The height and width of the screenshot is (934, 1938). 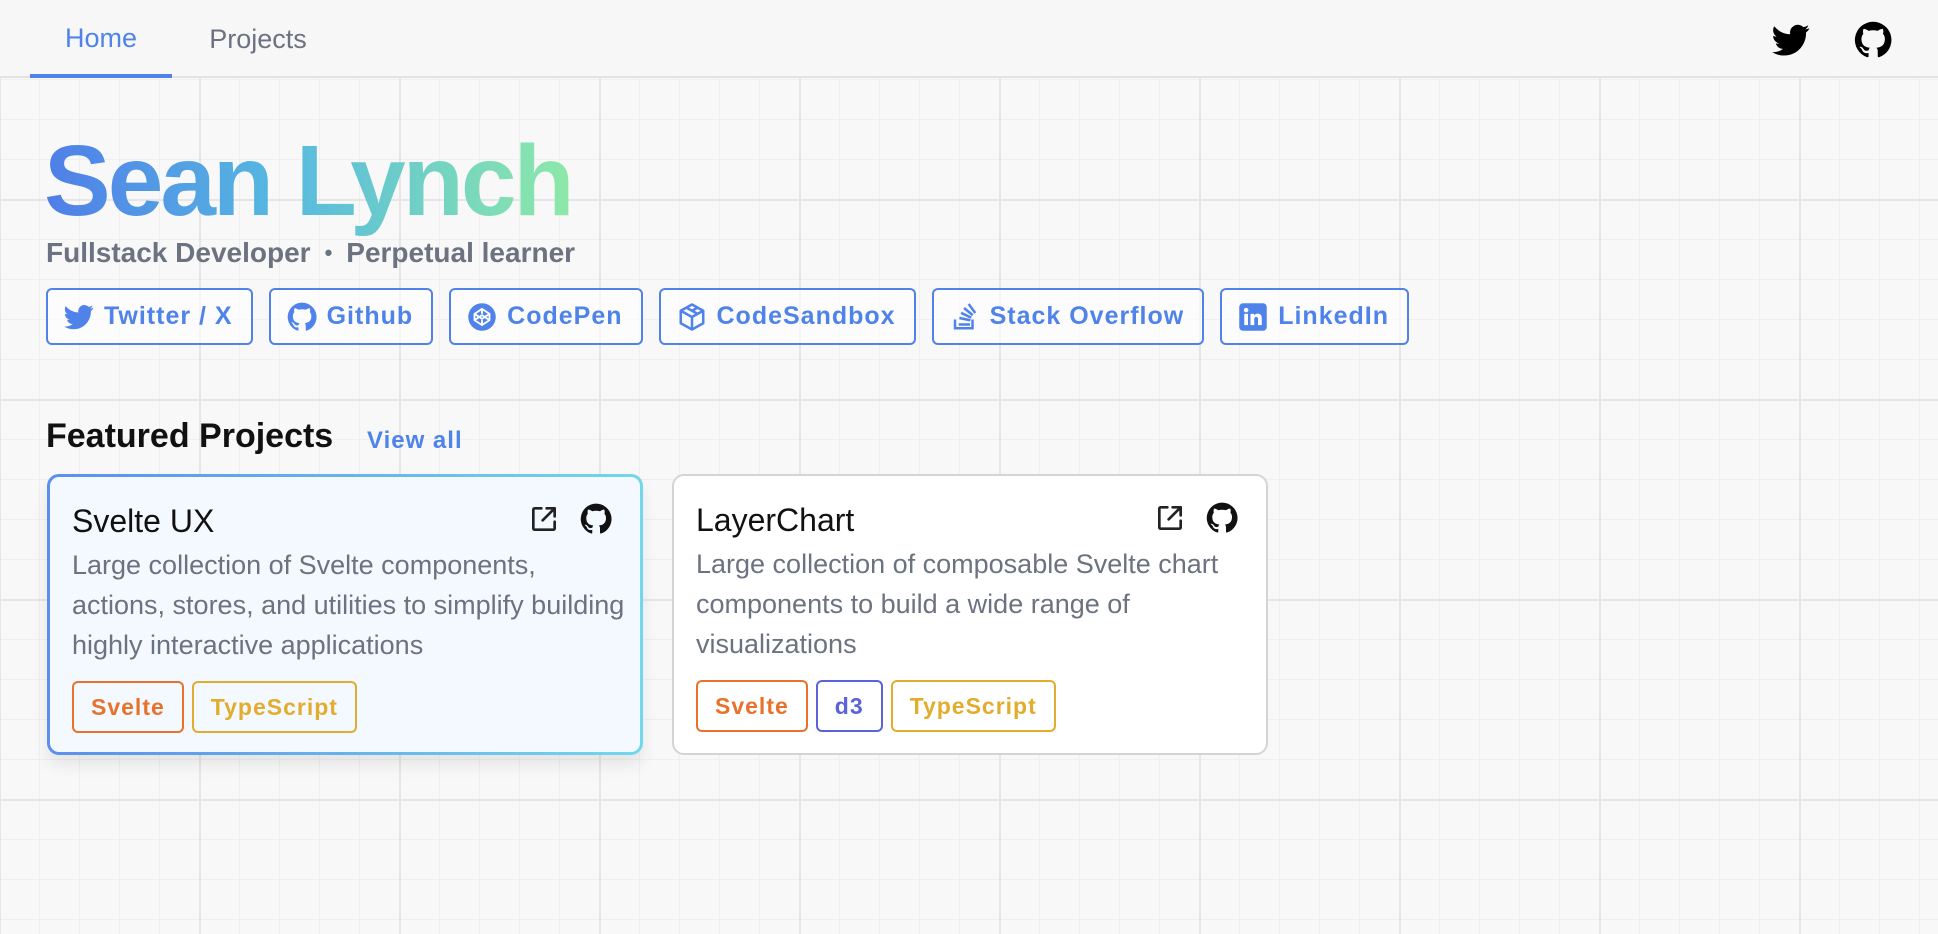 I want to click on codesandbox-button: CodeSandbox, so click(x=787, y=316).